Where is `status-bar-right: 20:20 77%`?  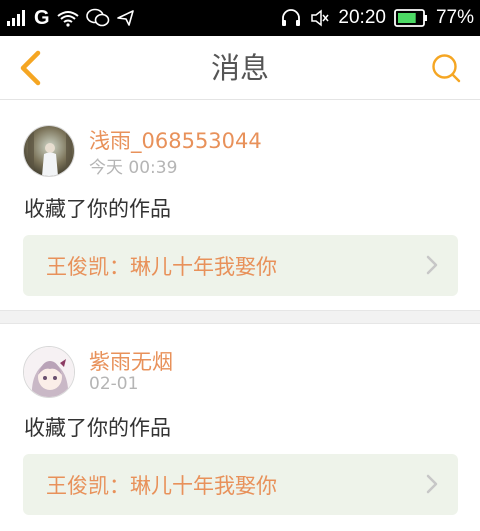
status-bar-right: 20:20 77% is located at coordinates (377, 18).